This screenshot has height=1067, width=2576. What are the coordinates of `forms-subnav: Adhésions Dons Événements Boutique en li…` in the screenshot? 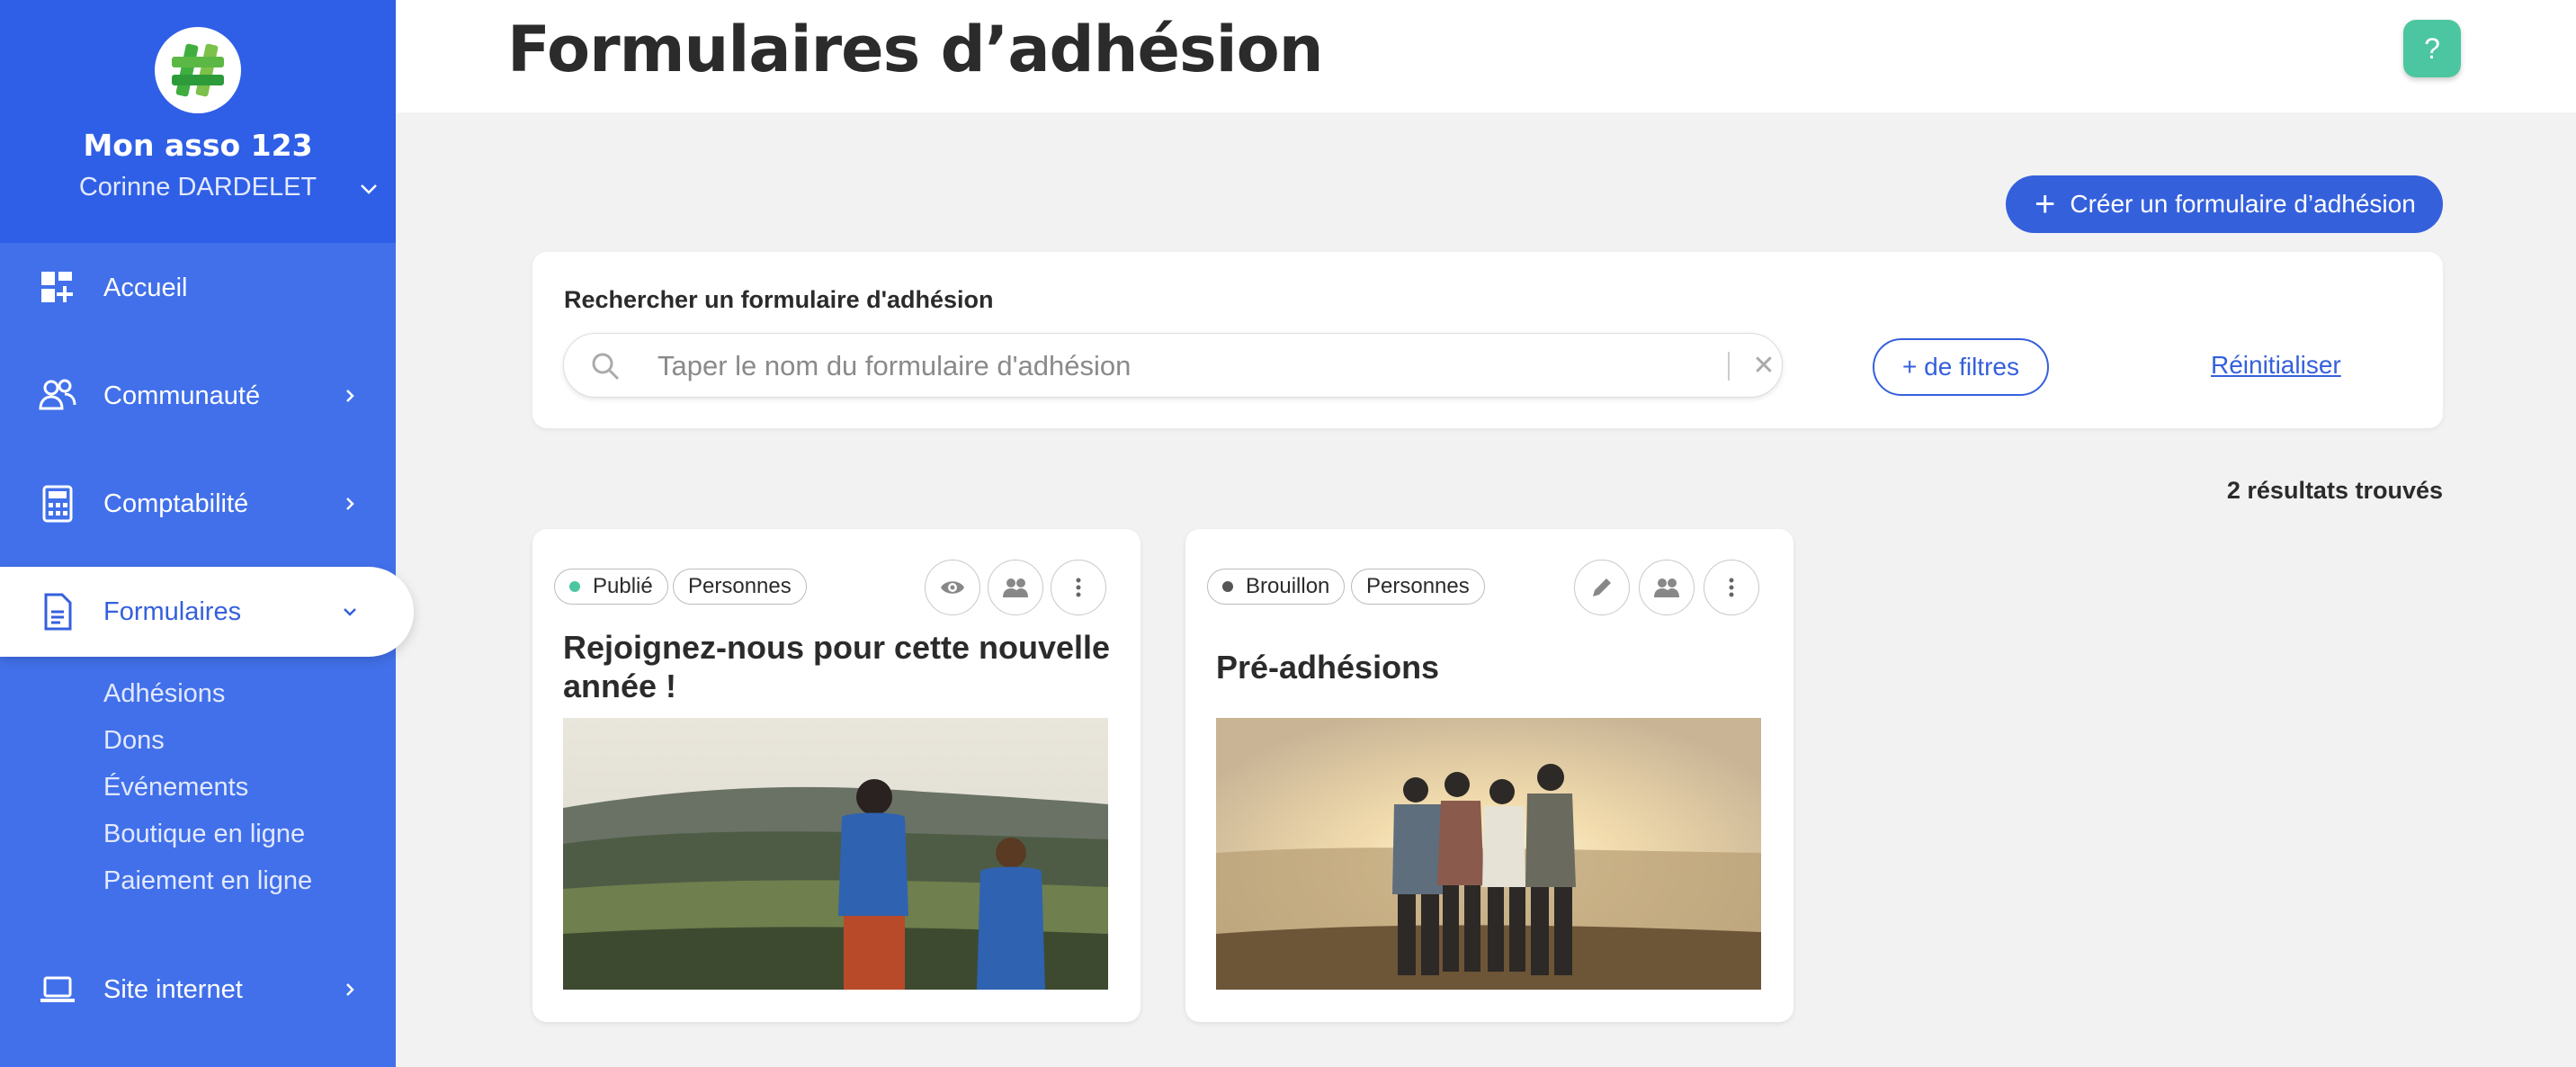 It's located at (207, 787).